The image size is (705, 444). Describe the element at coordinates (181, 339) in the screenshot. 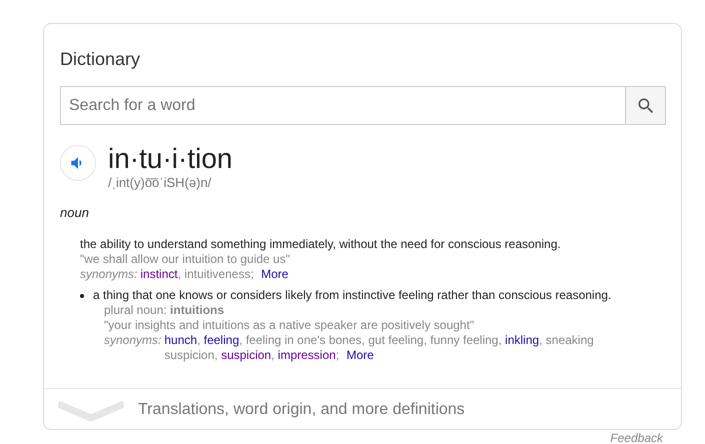

I see `synonym-link: hunch` at that location.